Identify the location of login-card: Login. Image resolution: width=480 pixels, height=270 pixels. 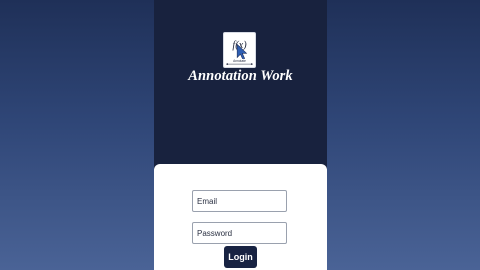
(240, 217).